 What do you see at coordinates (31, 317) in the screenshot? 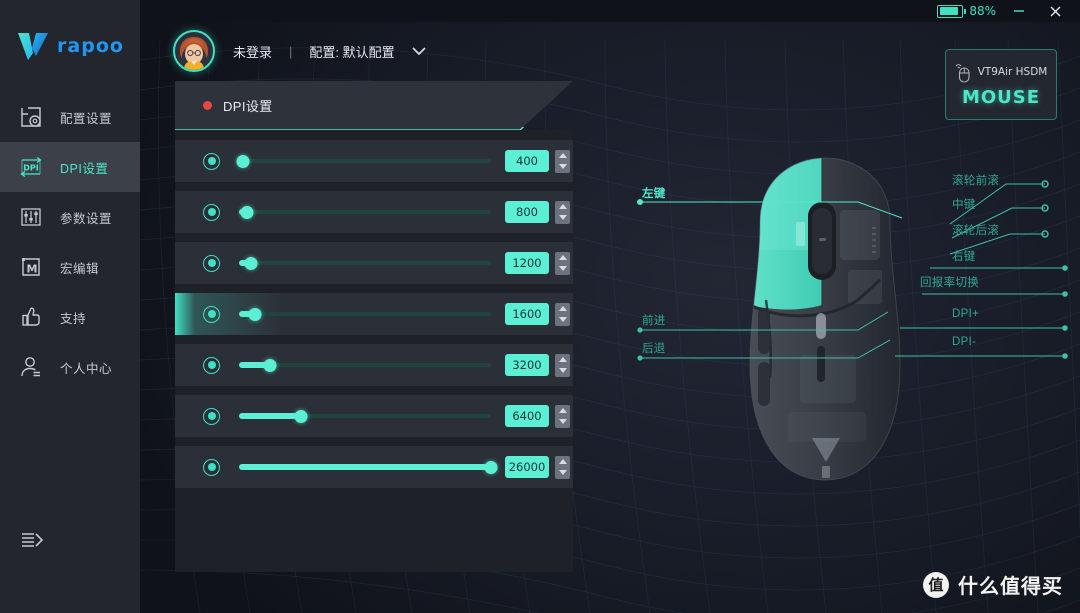
I see `thumbs-up-icon` at bounding box center [31, 317].